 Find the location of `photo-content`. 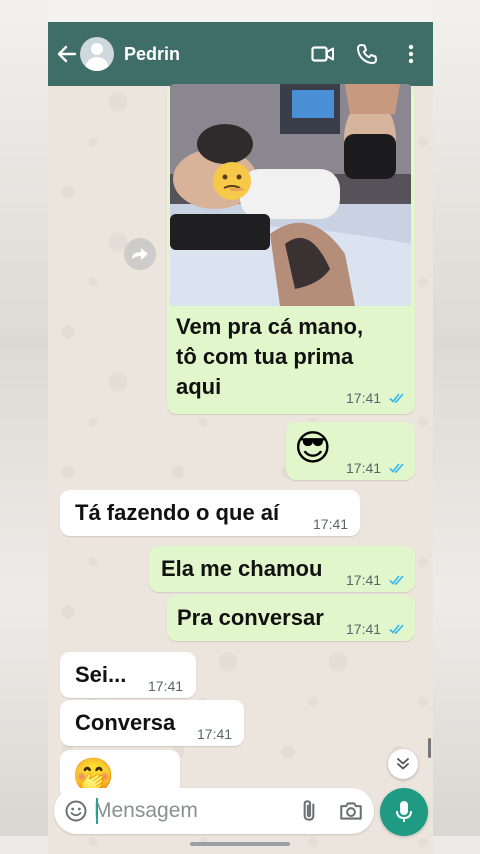

photo-content is located at coordinates (290, 195).